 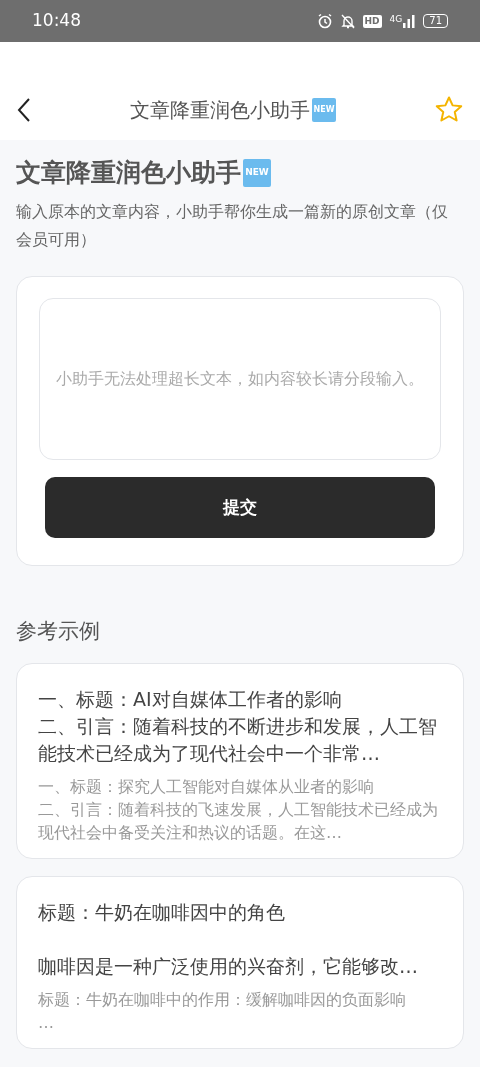 What do you see at coordinates (372, 21) in the screenshot?
I see `hd-badge: HD` at bounding box center [372, 21].